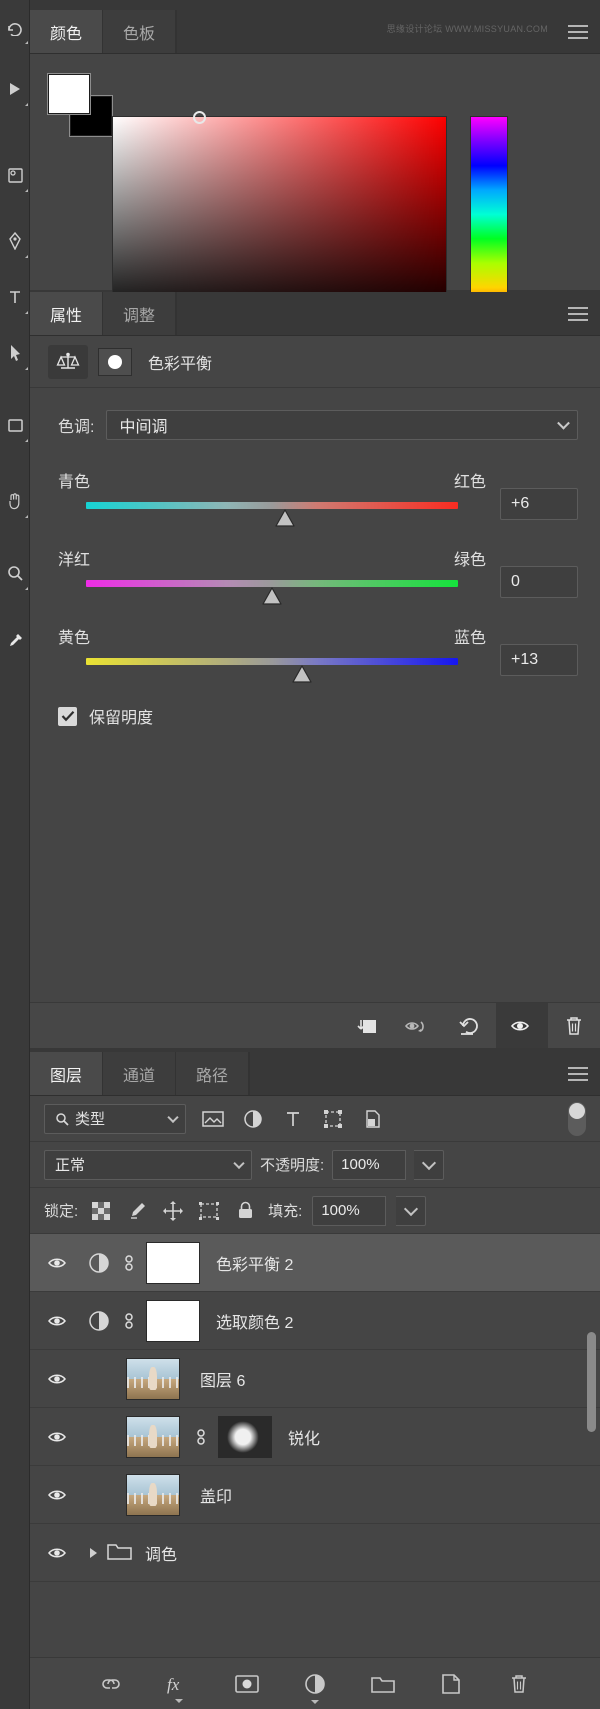 The image size is (600, 1709). What do you see at coordinates (15, 241) in the screenshot?
I see `pen-tool` at bounding box center [15, 241].